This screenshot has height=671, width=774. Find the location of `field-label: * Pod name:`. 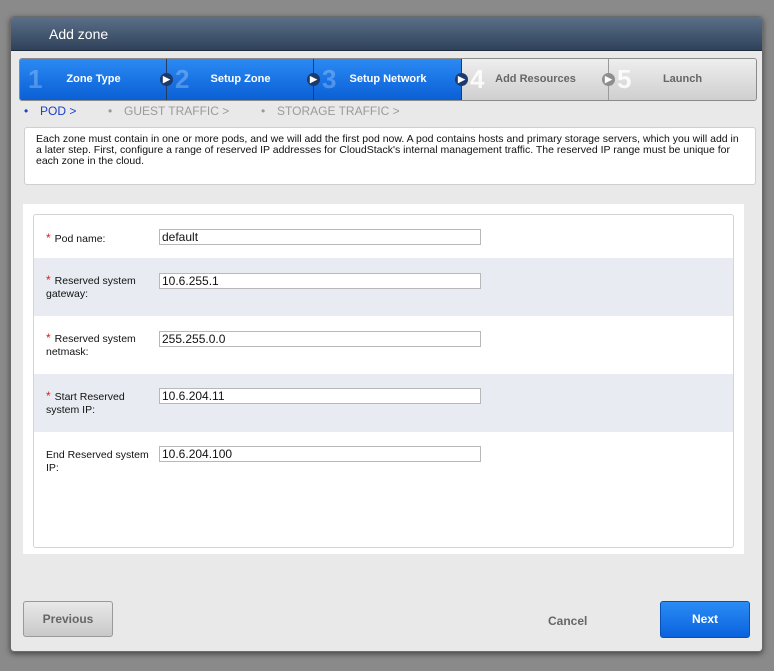

field-label: * Pod name: is located at coordinates (98, 239).